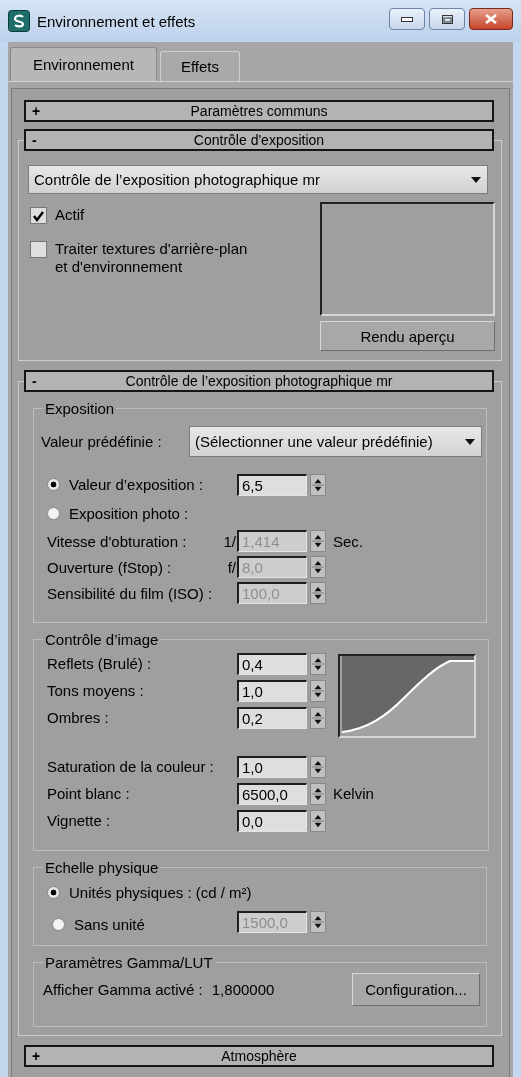 This screenshot has height=1077, width=521. What do you see at coordinates (110, 567) in the screenshot?
I see `field-label: Ouverture (fStop) :` at bounding box center [110, 567].